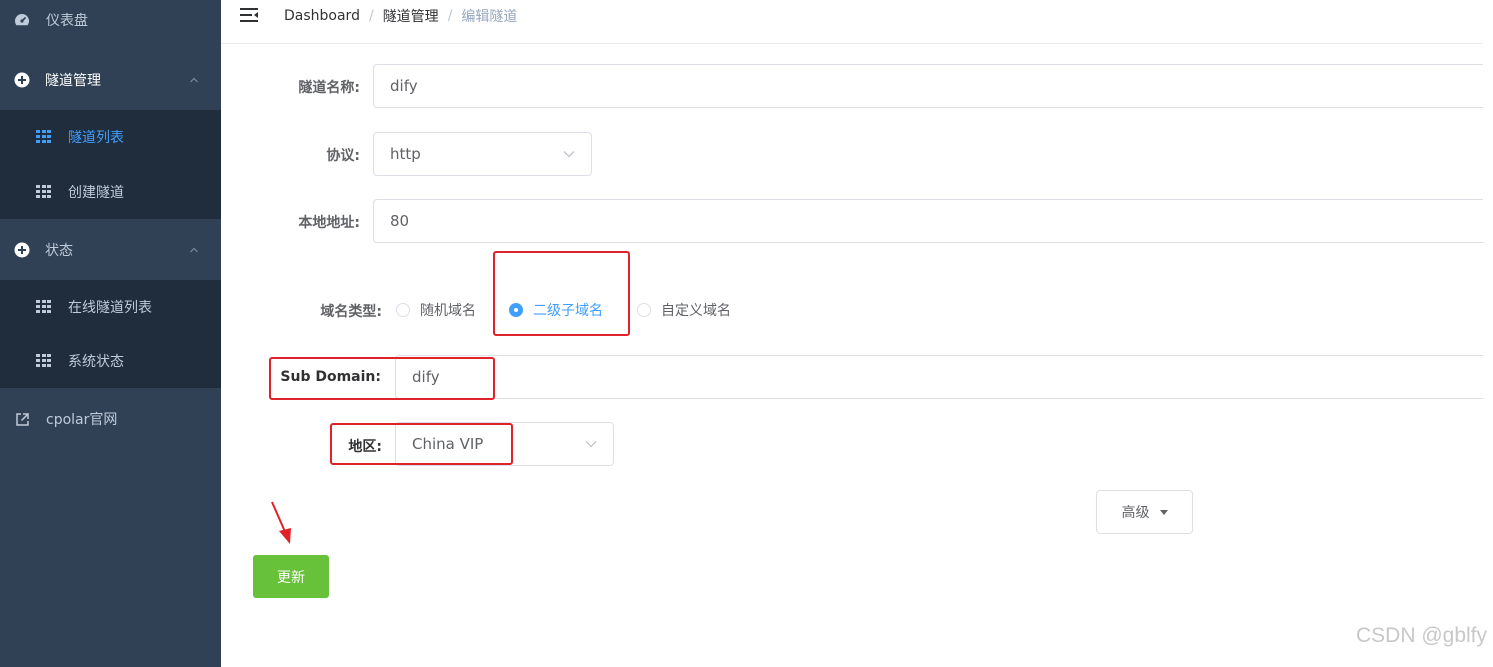  What do you see at coordinates (504, 444) in the screenshot?
I see `region-select: China VIP` at bounding box center [504, 444].